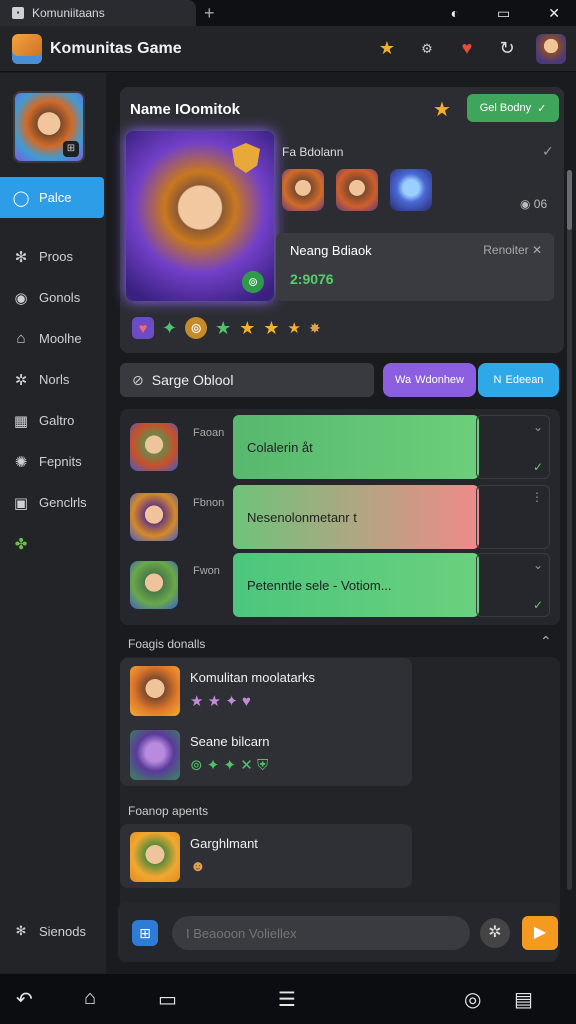  I want to click on sidebar-item-fepnits: ✺ Fepnits, so click(53, 461).